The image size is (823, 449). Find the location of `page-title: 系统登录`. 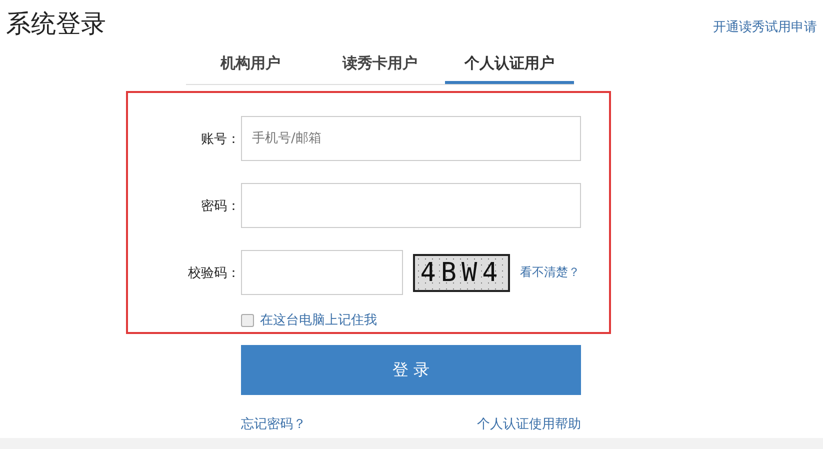

page-title: 系统登录 is located at coordinates (56, 24).